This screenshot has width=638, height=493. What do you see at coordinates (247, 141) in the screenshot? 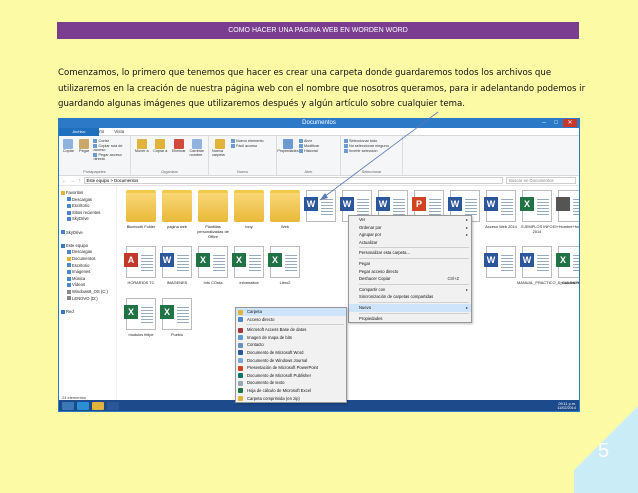
I see `new-item-button: Nuevo elemento` at bounding box center [247, 141].